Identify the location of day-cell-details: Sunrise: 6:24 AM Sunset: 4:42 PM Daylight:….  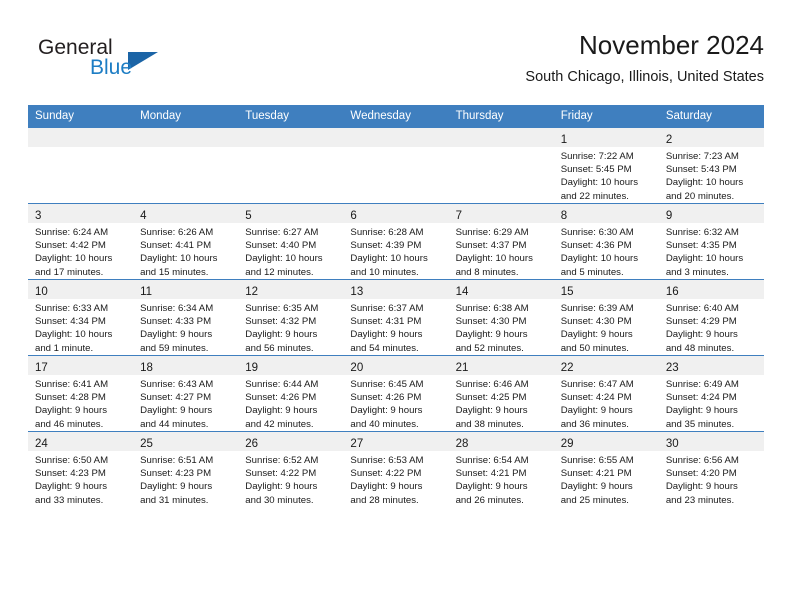
(80, 251).